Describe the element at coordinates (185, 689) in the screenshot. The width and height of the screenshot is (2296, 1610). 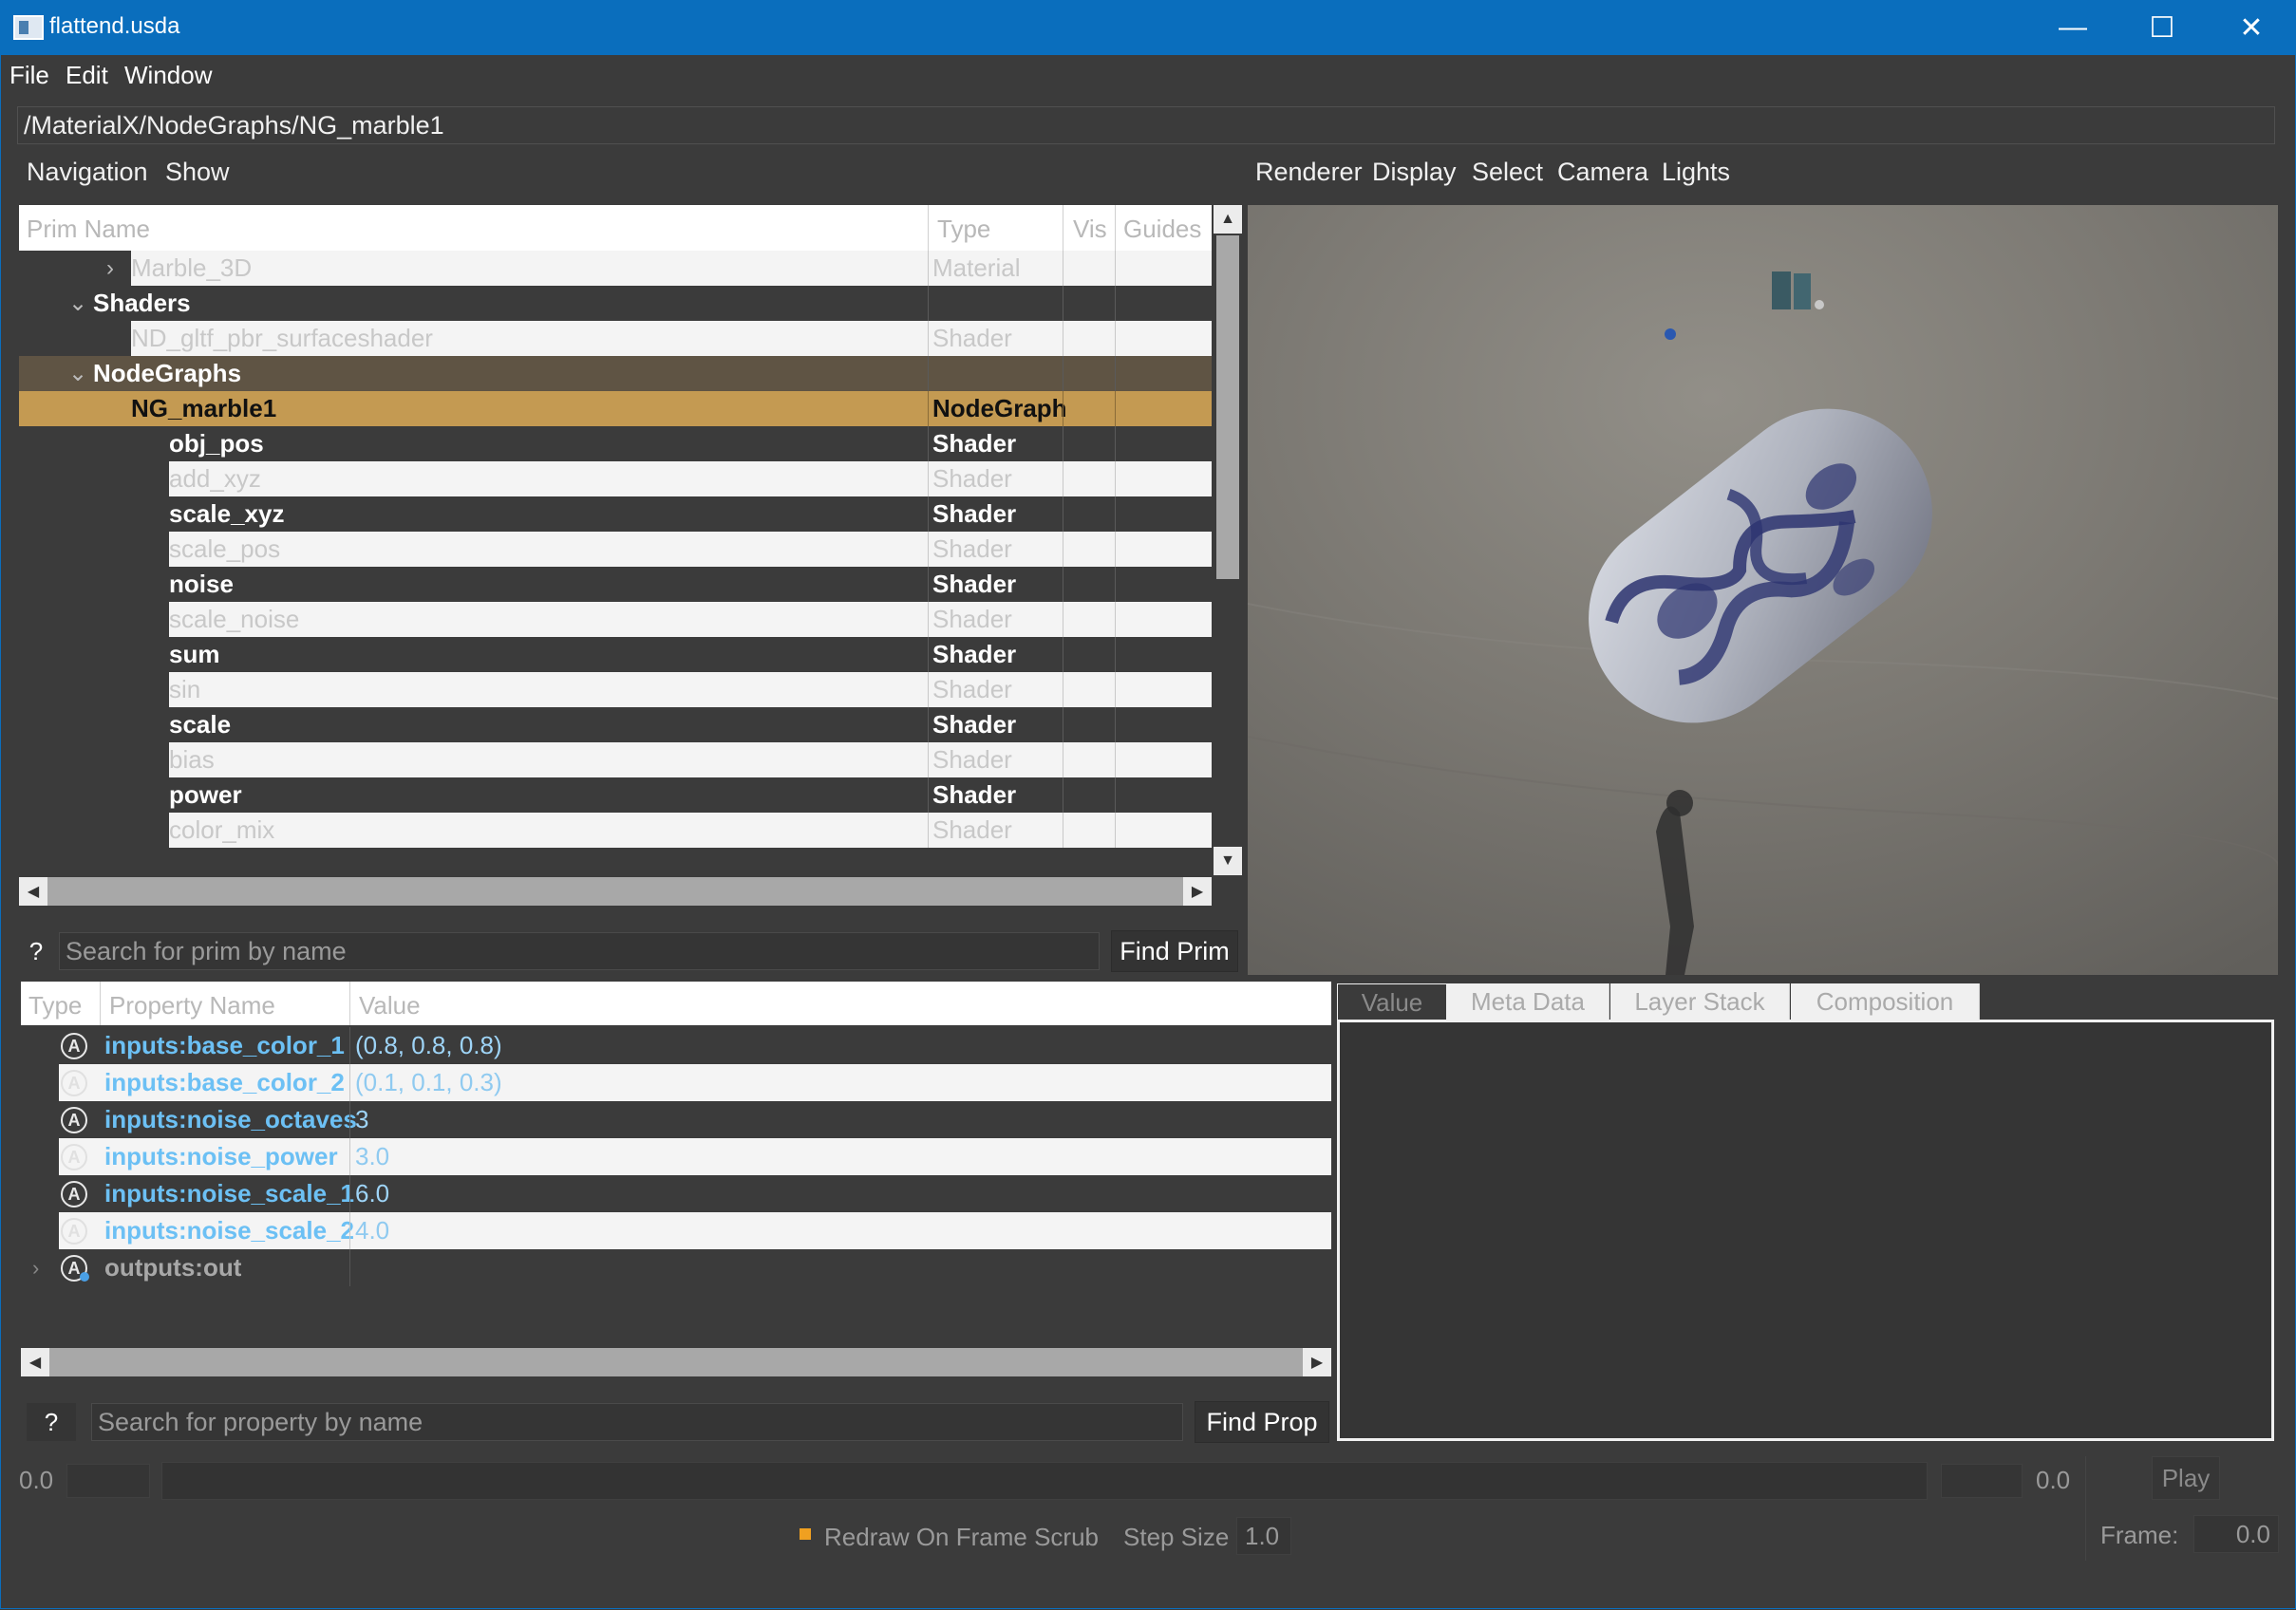
I see `prim-name: sin` at that location.